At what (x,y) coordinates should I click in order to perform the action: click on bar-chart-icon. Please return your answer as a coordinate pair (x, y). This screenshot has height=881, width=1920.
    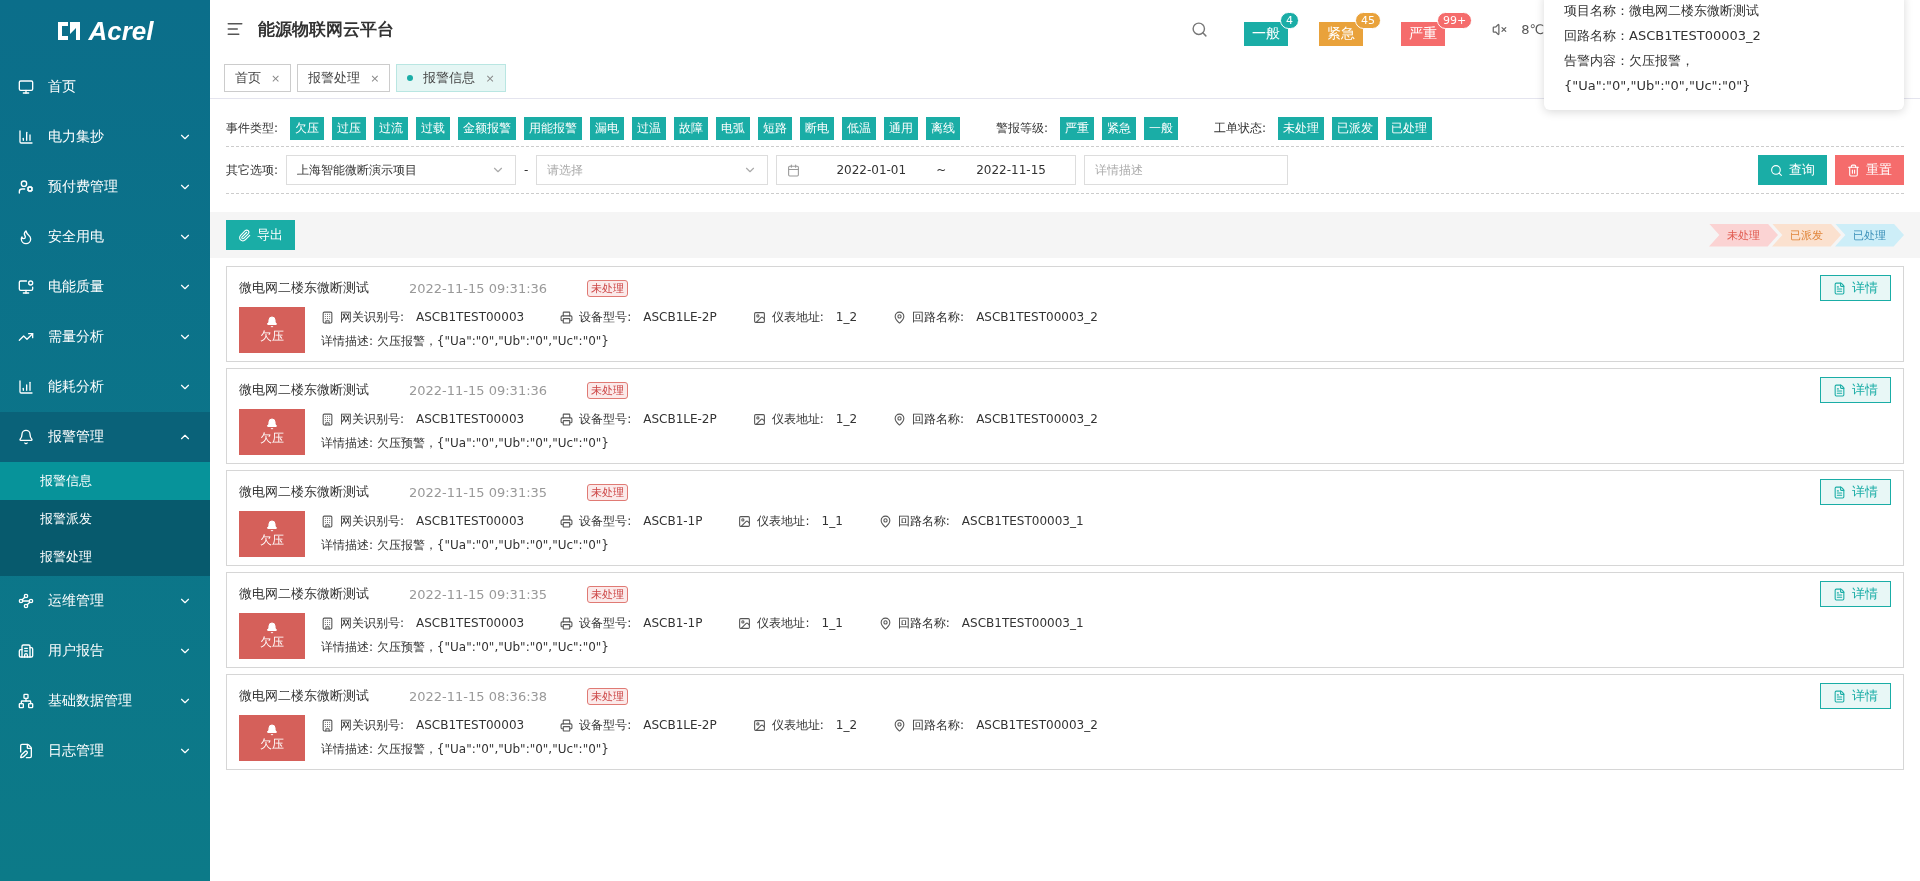
    Looking at the image, I should click on (26, 387).